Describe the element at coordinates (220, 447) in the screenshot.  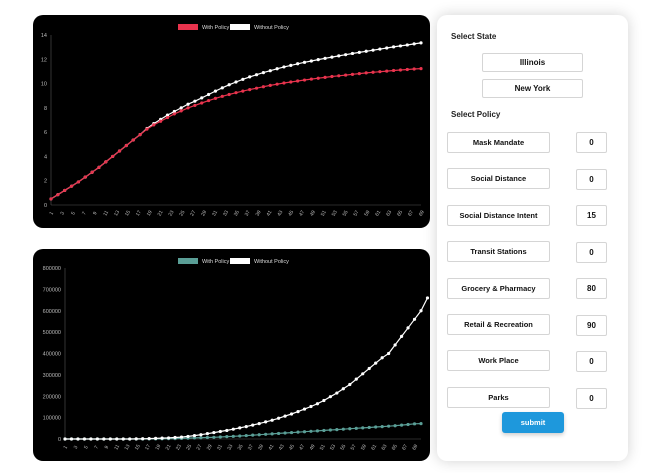
I see `x-tick-label: 31` at that location.